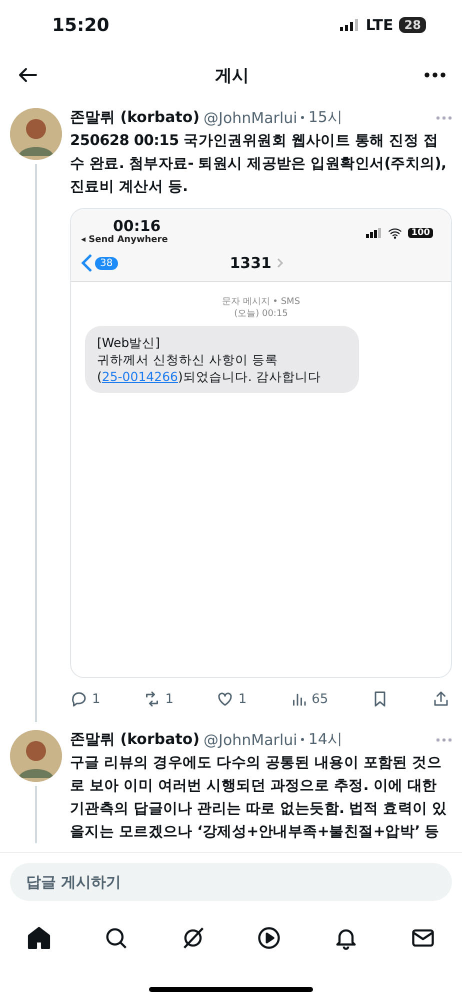 Image resolution: width=462 pixels, height=1000 pixels. What do you see at coordinates (231, 882) in the screenshot?
I see `reply-field: 답글 게시하기` at bounding box center [231, 882].